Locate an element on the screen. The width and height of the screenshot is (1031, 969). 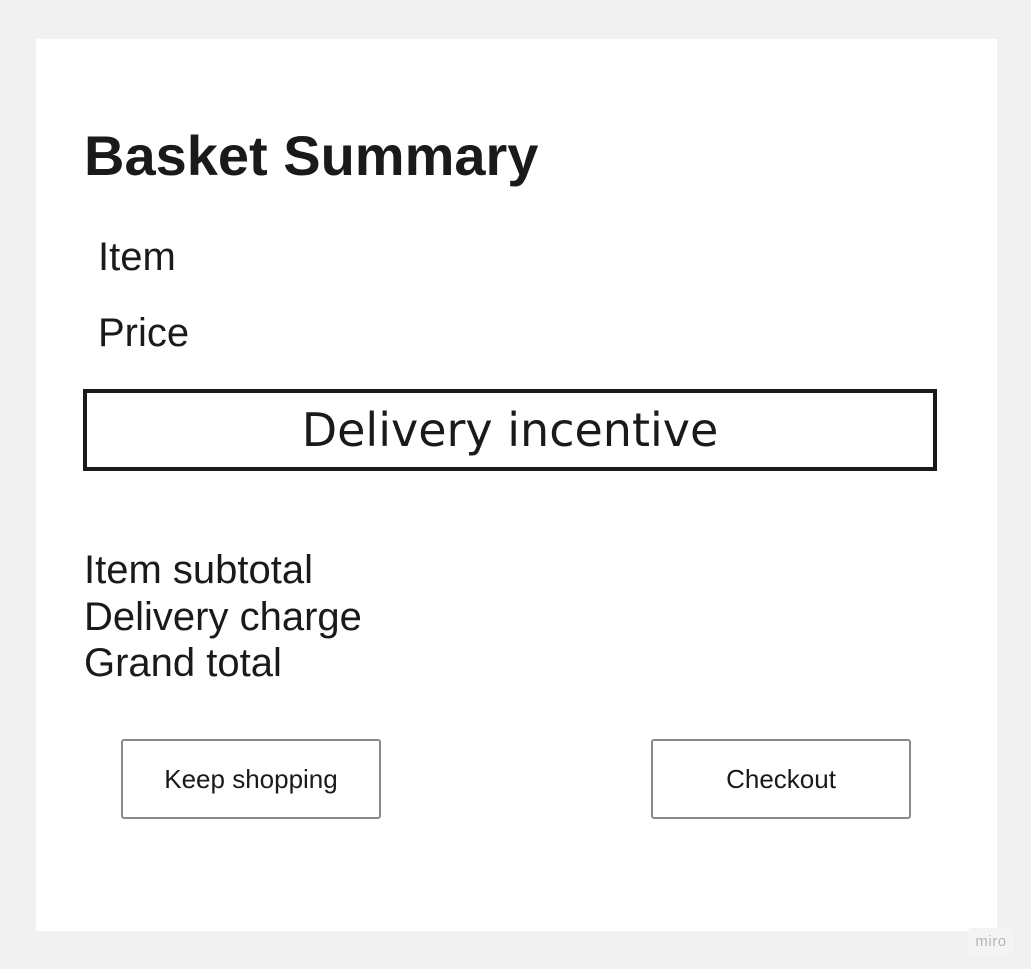
checkout-button: Checkout is located at coordinates (781, 779).